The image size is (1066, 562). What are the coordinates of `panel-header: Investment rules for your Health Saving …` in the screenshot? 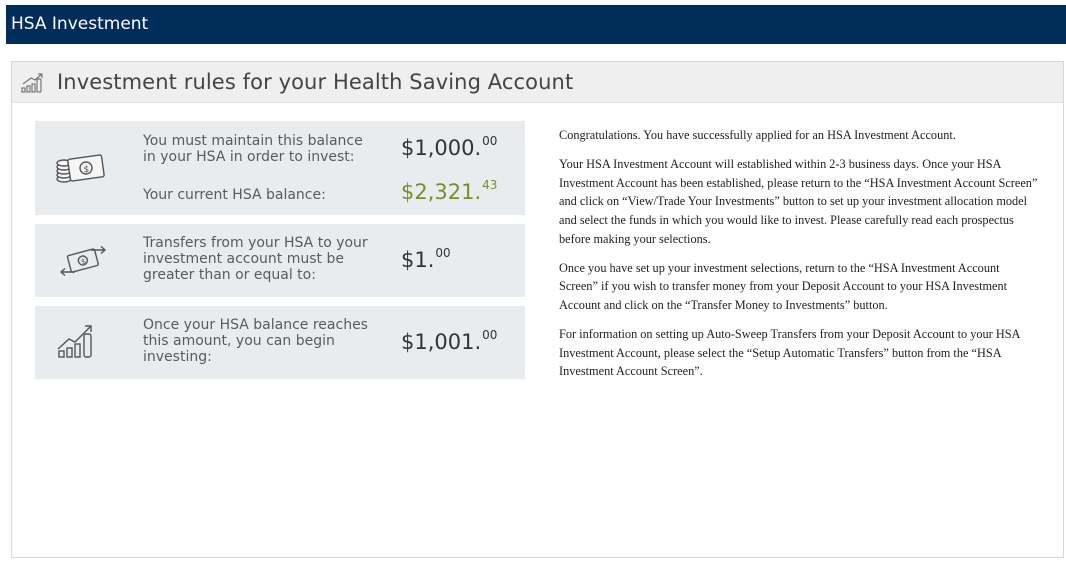 It's located at (537, 82).